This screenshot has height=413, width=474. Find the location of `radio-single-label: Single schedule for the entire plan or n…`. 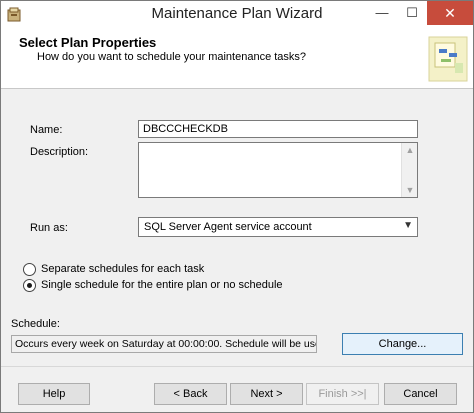

radio-single-label: Single schedule for the entire plan or n… is located at coordinates (162, 285).